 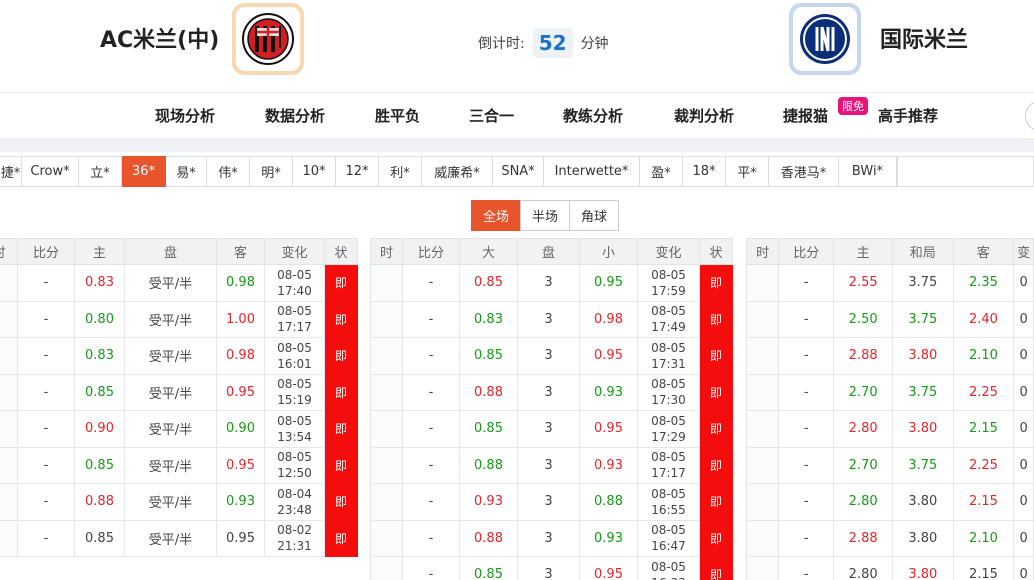 I want to click on bookmaker-tab: 利*, so click(x=400, y=171).